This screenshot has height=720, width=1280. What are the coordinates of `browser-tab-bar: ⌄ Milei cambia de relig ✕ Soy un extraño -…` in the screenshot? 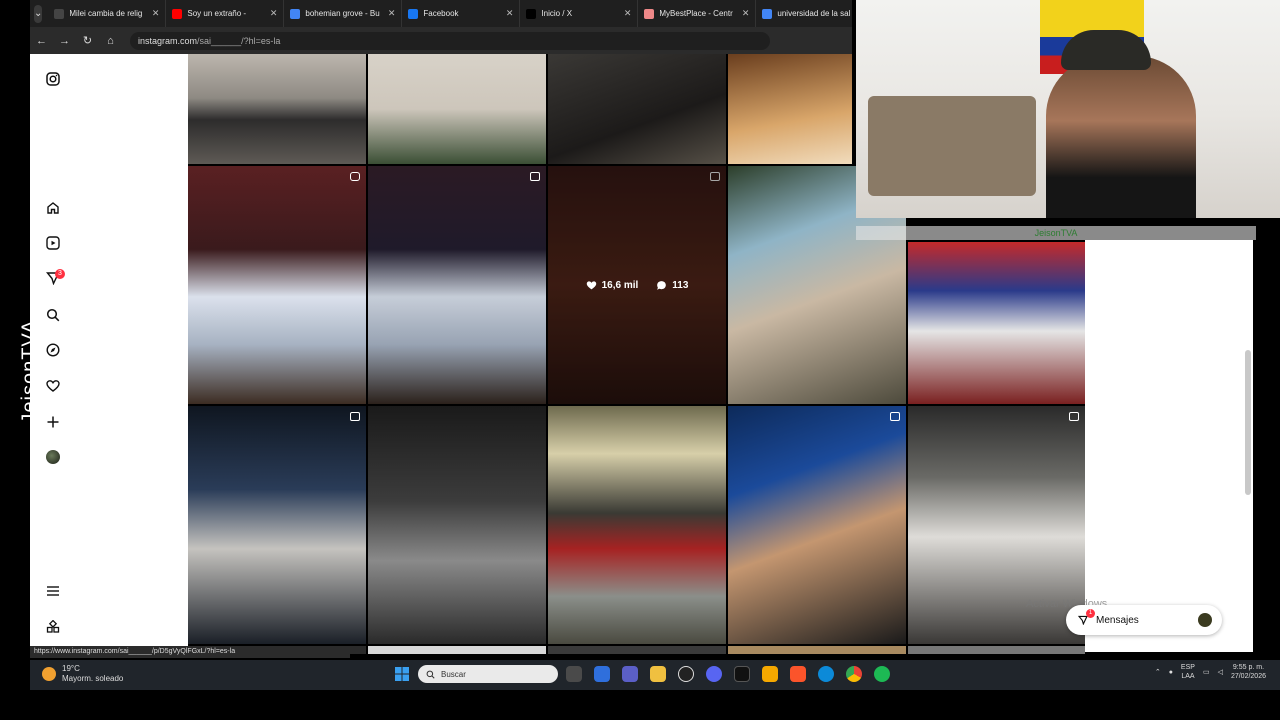 It's located at (452, 13).